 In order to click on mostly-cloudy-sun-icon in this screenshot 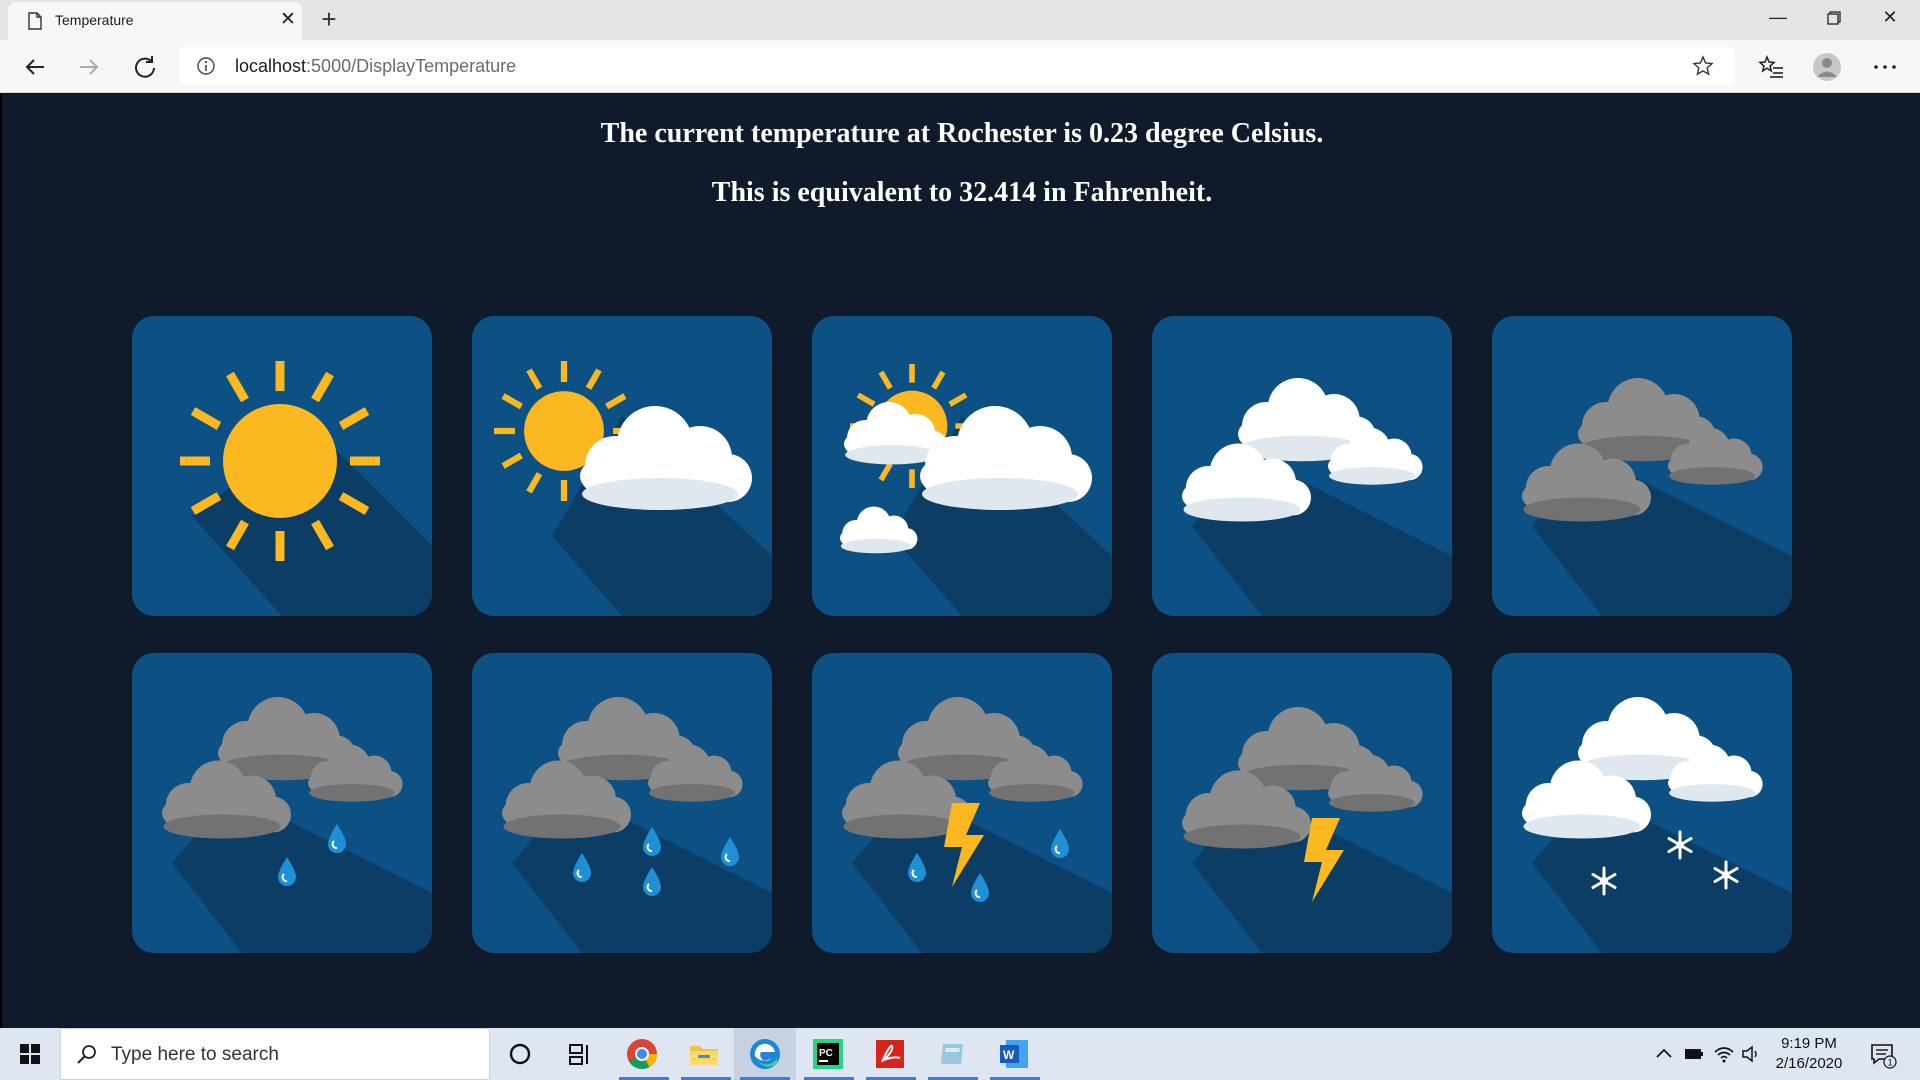, I will do `click(962, 466)`.